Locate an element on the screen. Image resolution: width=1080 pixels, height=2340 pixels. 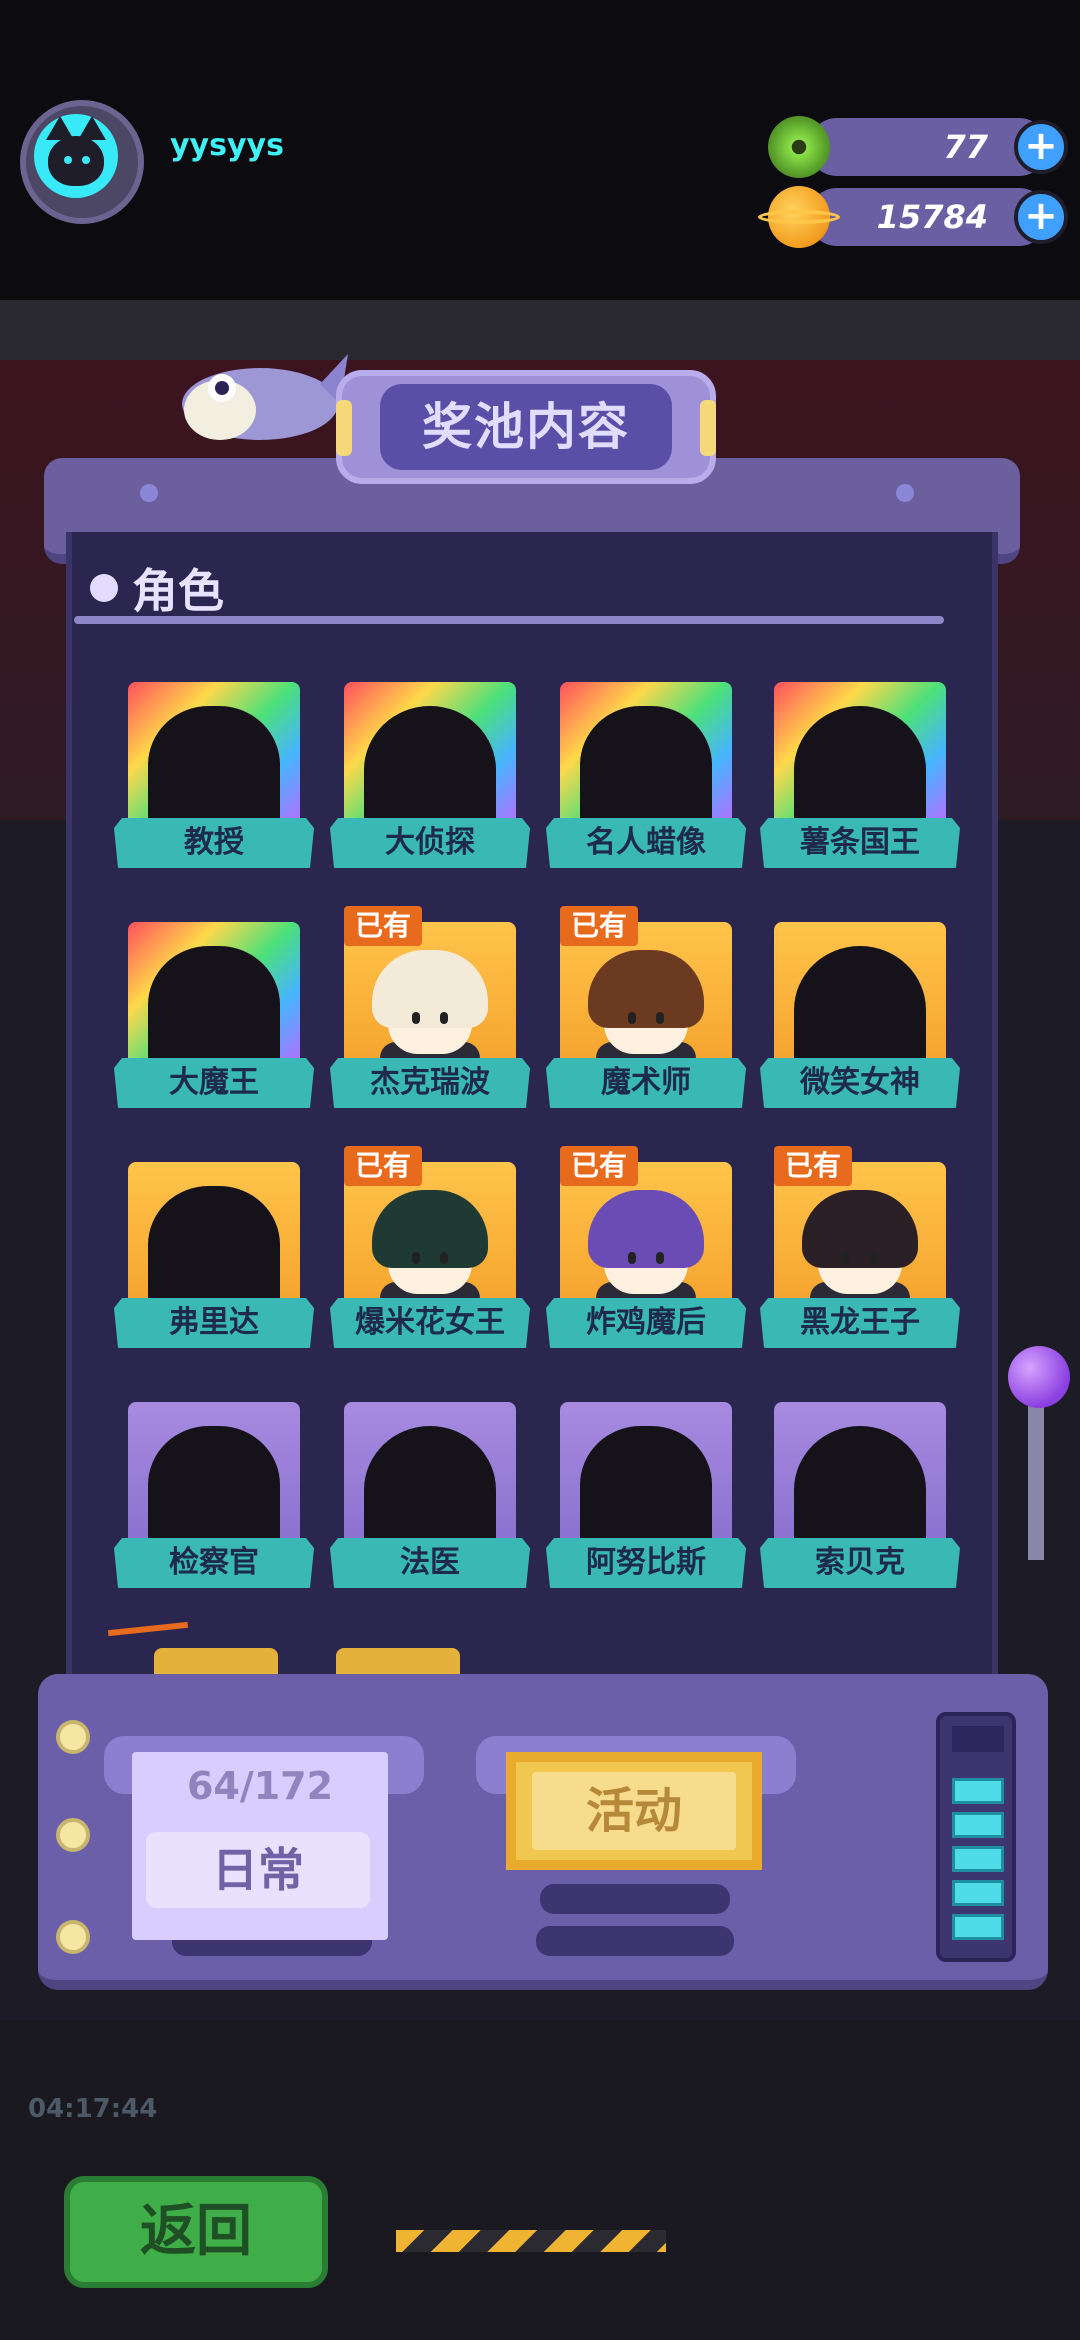
character-card: 教授 is located at coordinates (214, 782).